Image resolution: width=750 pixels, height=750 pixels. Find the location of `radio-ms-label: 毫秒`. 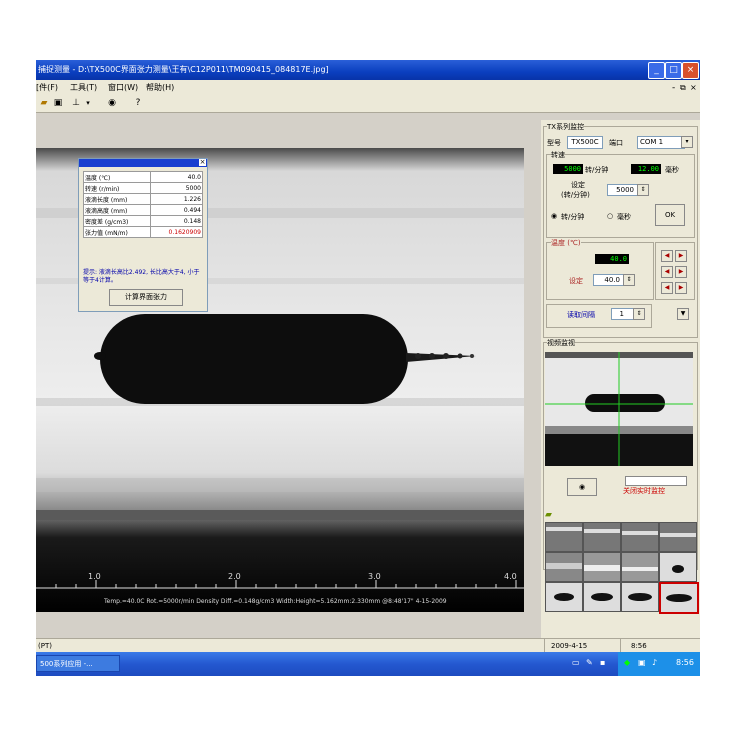

radio-ms-label: 毫秒 is located at coordinates (624, 217).